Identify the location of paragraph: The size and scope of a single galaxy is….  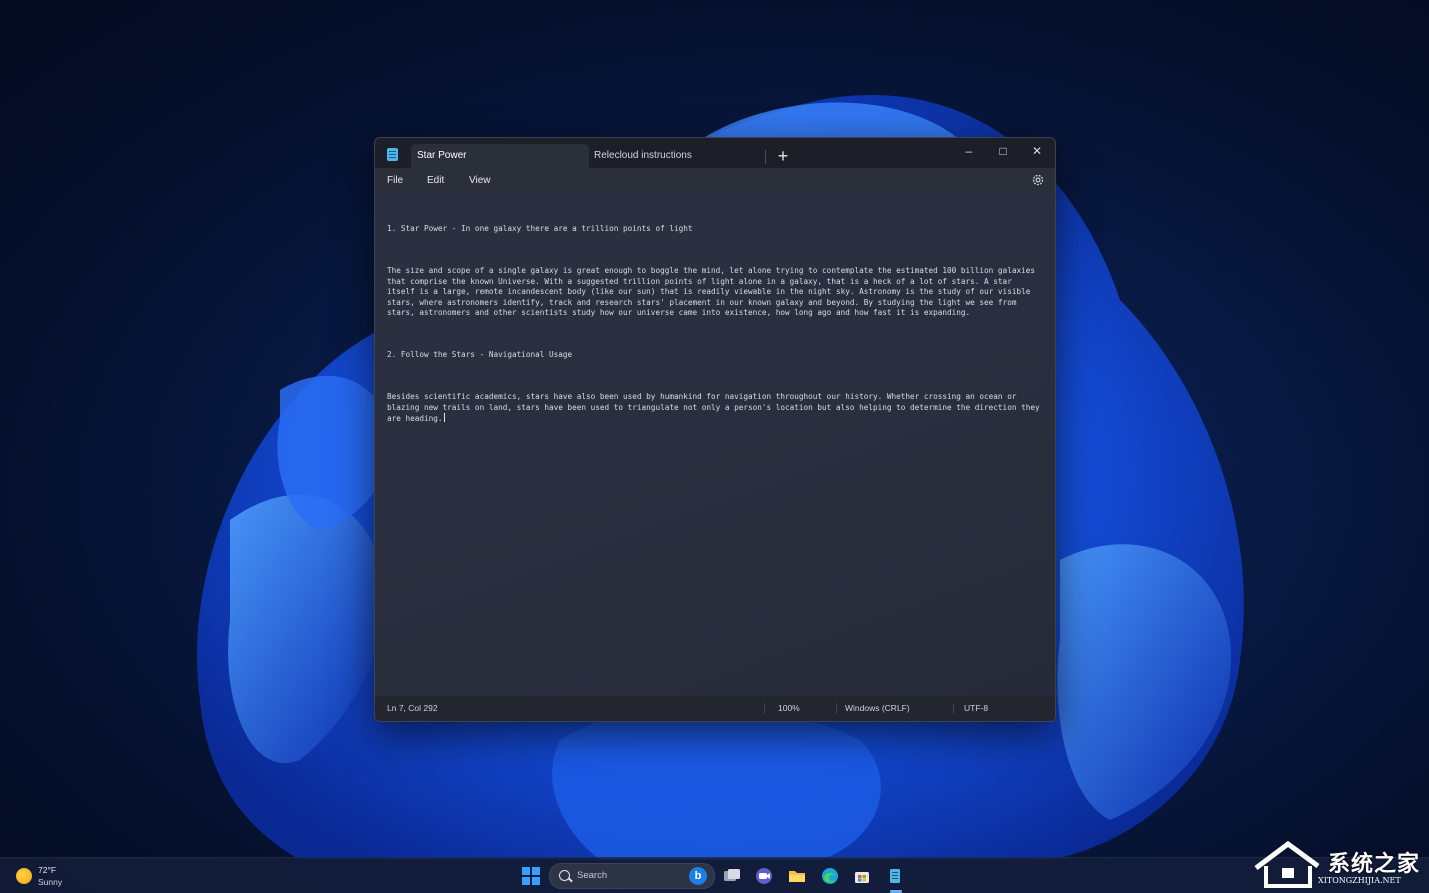
(713, 291).